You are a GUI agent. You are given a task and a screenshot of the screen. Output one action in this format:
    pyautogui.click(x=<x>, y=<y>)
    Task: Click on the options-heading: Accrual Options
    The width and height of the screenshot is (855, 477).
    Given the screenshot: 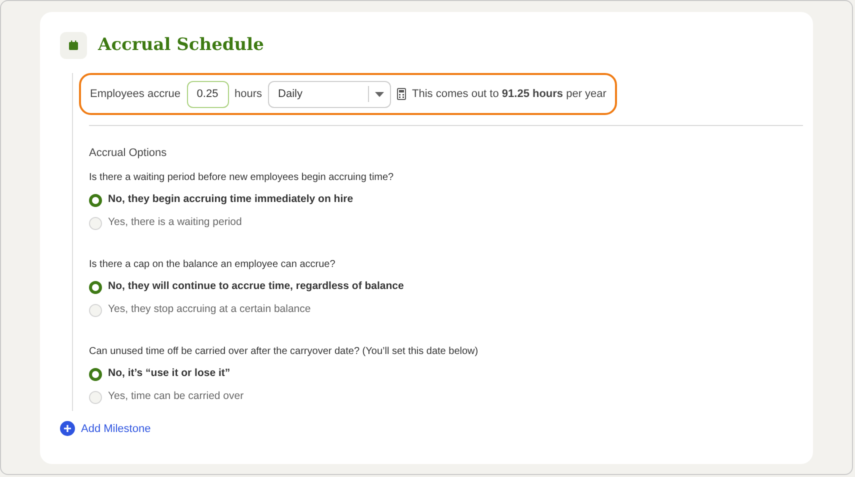 What is the action you would take?
    pyautogui.click(x=128, y=153)
    